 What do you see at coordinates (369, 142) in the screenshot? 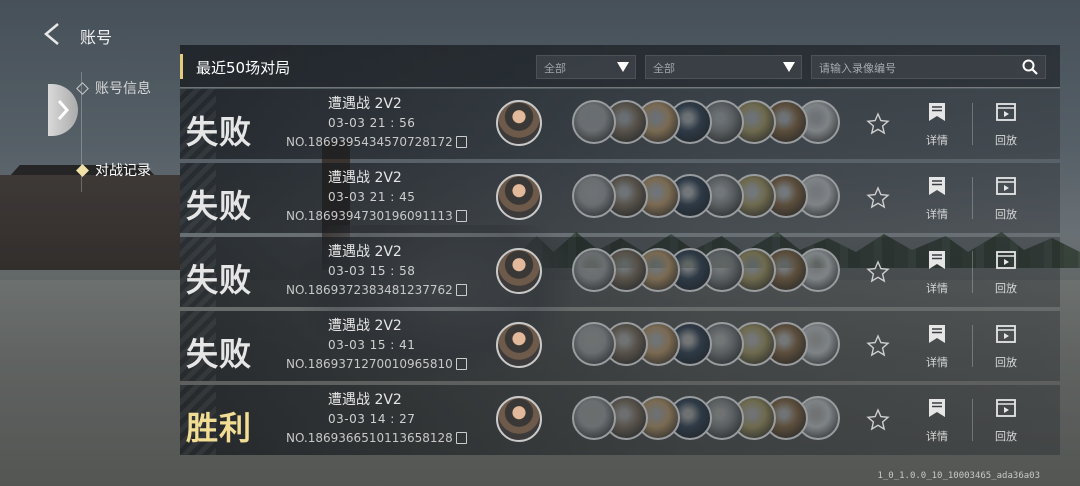
I see `replay-number-text: NO.1869395434570728172` at bounding box center [369, 142].